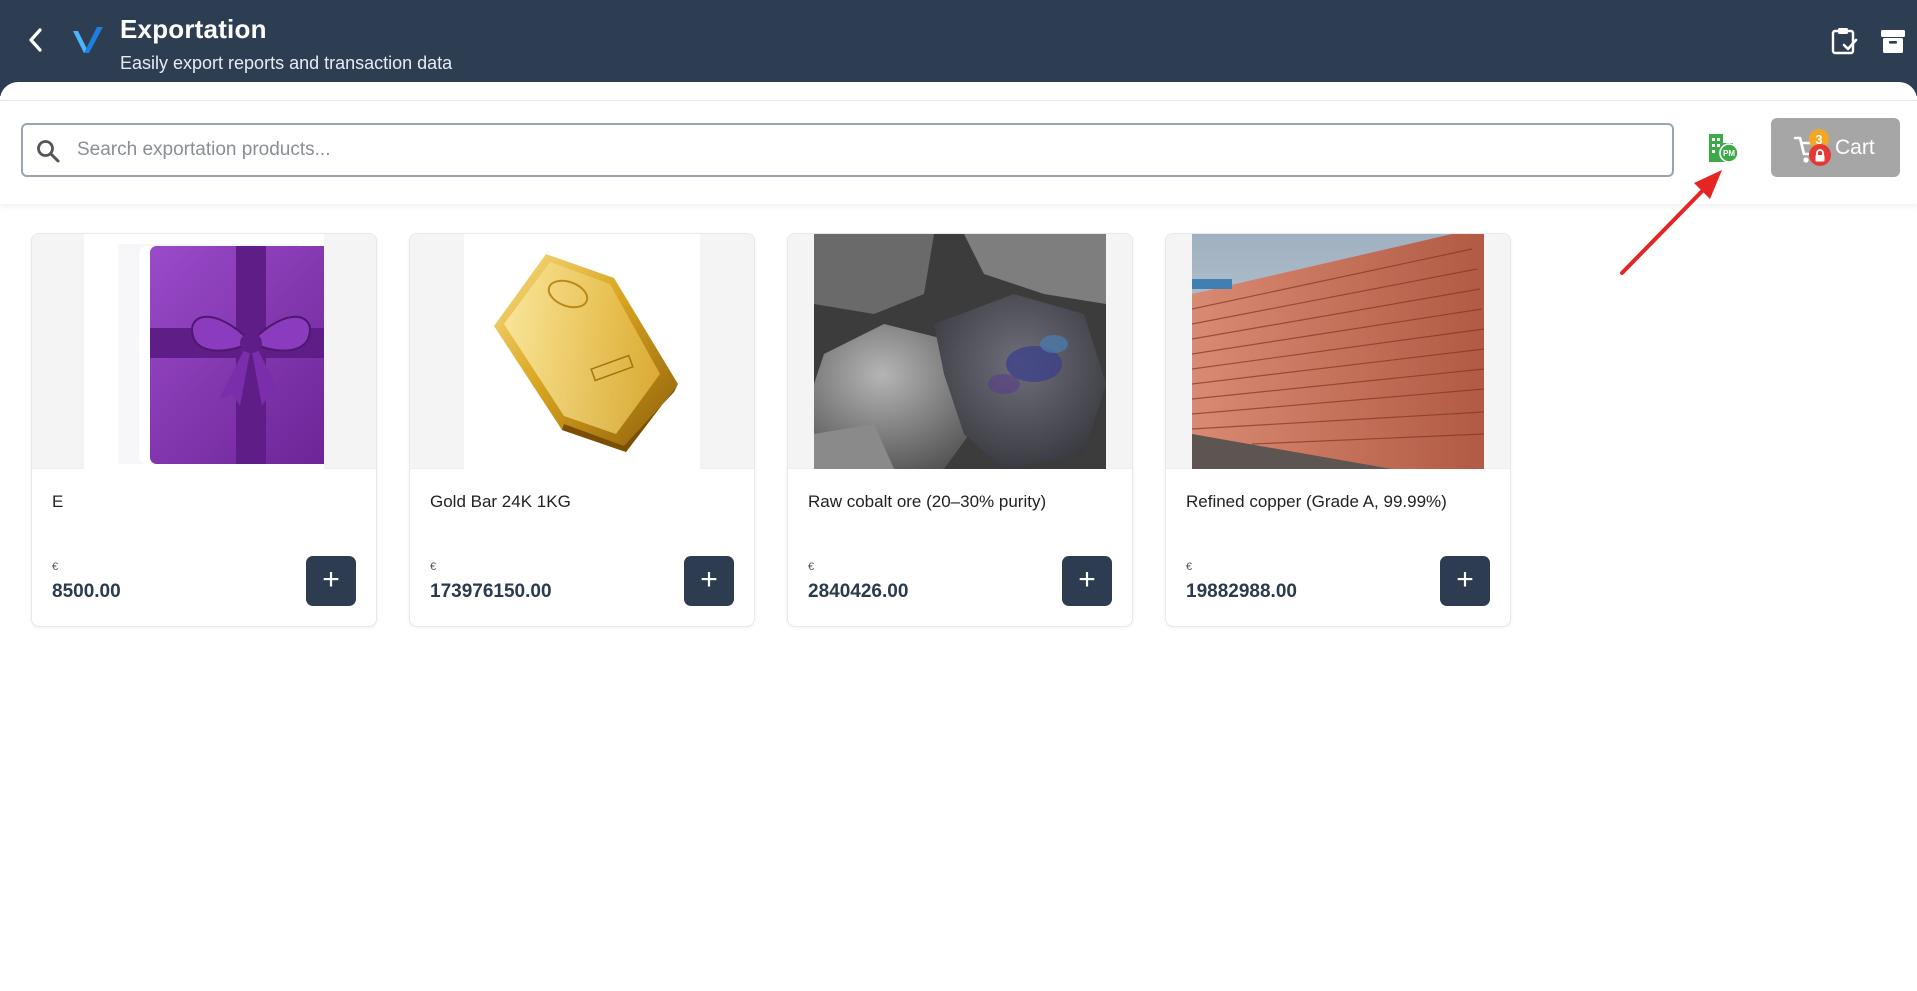 This screenshot has height=991, width=1917. I want to click on pm-building-button: PM, so click(1723, 148).